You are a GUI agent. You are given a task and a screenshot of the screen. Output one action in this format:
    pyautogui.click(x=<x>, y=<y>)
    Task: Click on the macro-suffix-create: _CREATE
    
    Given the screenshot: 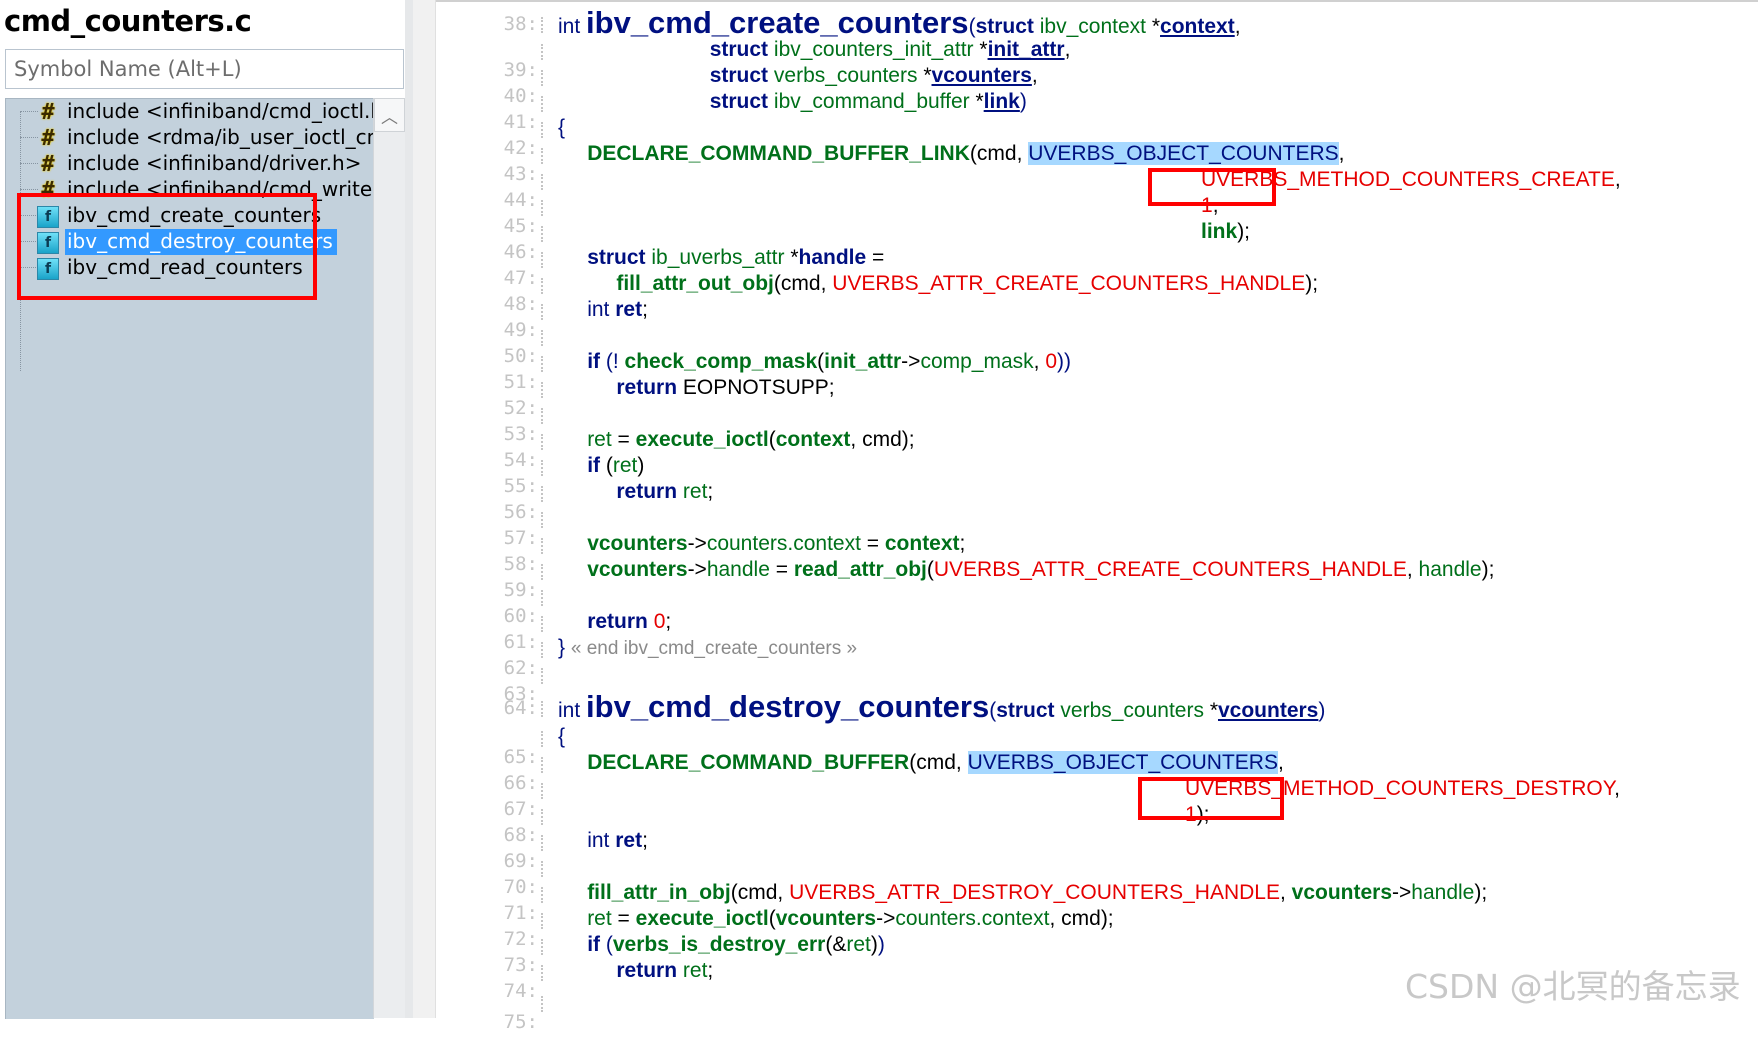 What is the action you would take?
    pyautogui.click(x=1567, y=179)
    